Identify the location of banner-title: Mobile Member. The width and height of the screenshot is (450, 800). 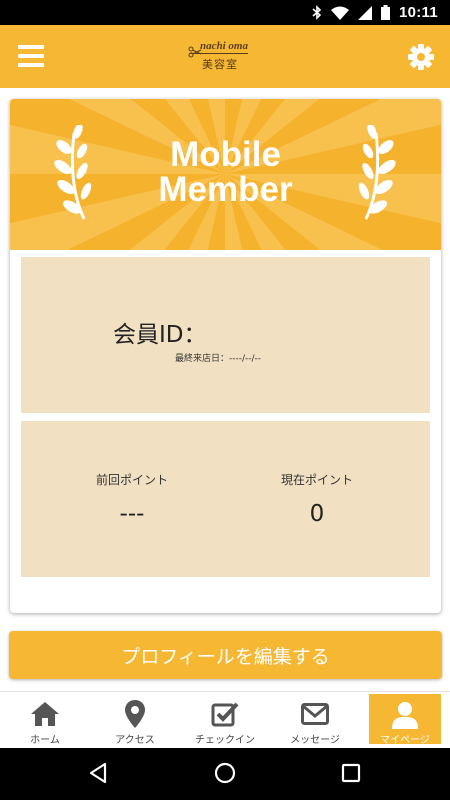
(225, 172).